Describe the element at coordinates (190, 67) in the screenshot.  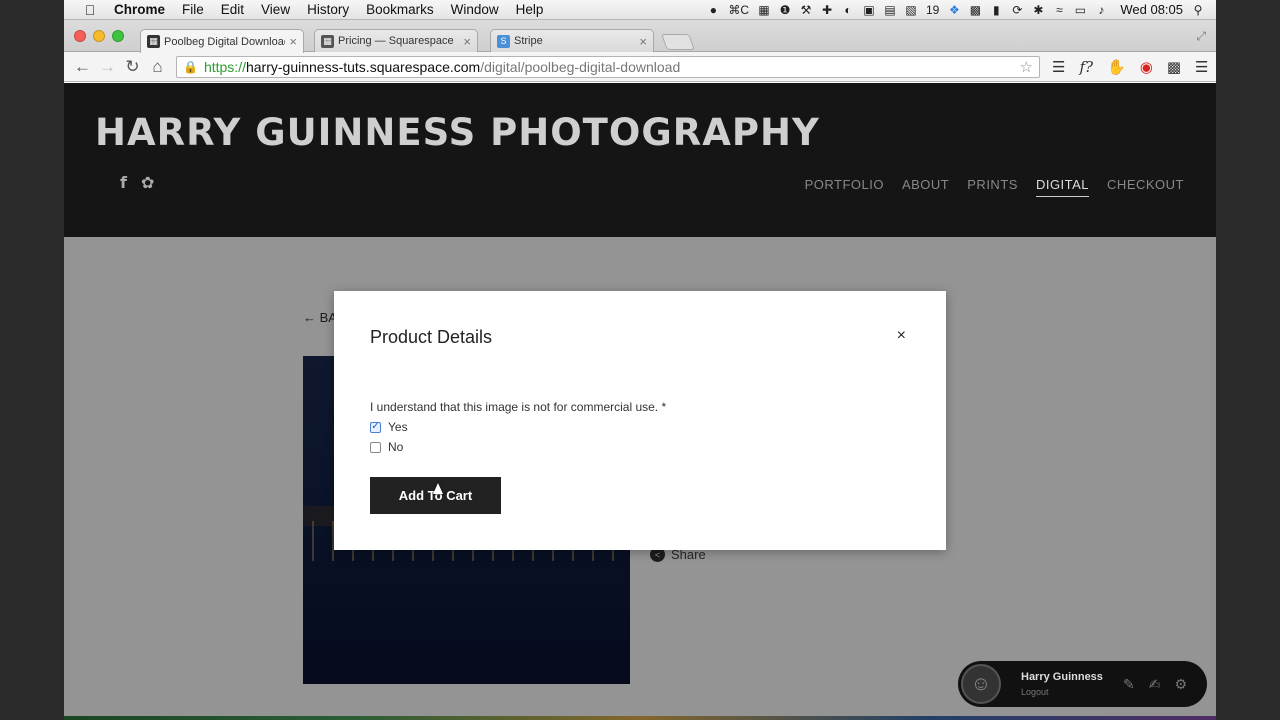
I see `lock-icon: 🔒` at that location.